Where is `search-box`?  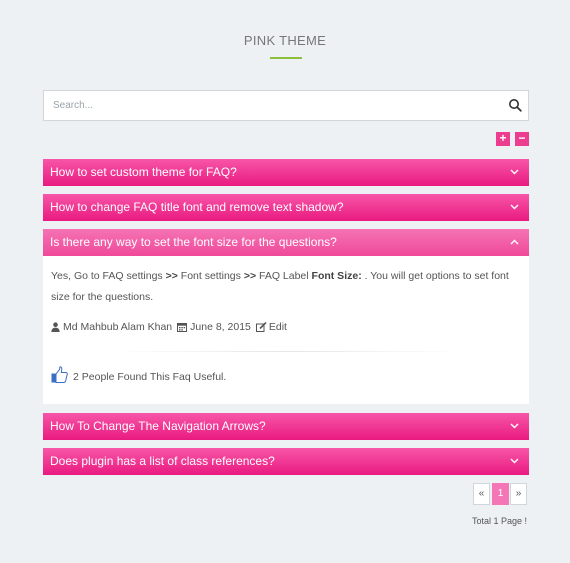 search-box is located at coordinates (286, 105).